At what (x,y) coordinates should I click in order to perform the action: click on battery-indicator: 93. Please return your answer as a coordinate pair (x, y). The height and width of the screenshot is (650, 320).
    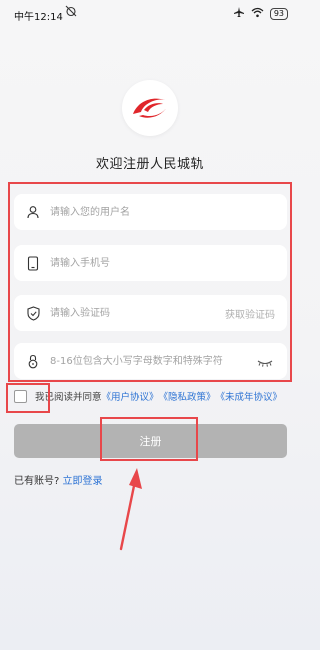
    Looking at the image, I should click on (278, 13).